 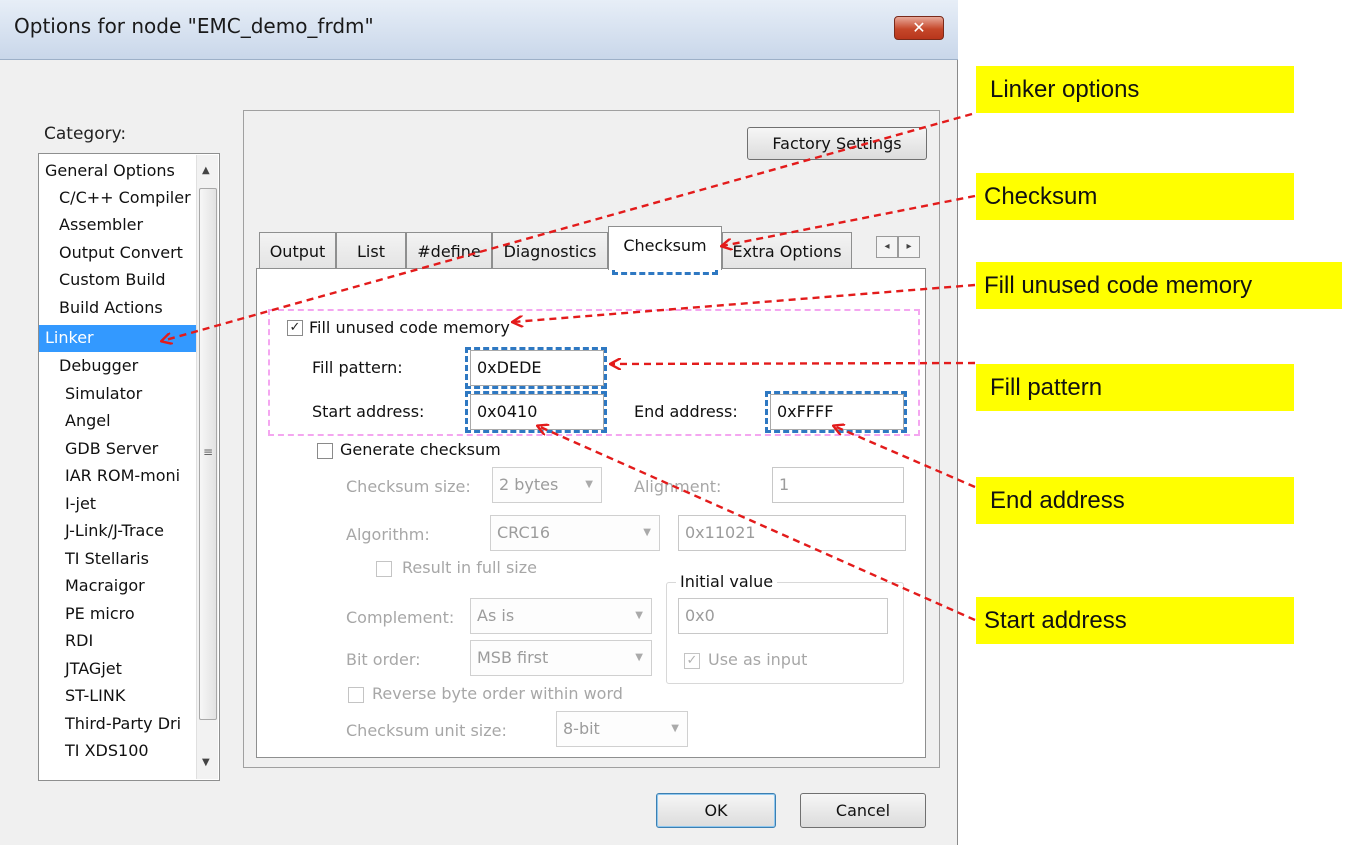 What do you see at coordinates (384, 569) in the screenshot?
I see `full-size-checkbox` at bounding box center [384, 569].